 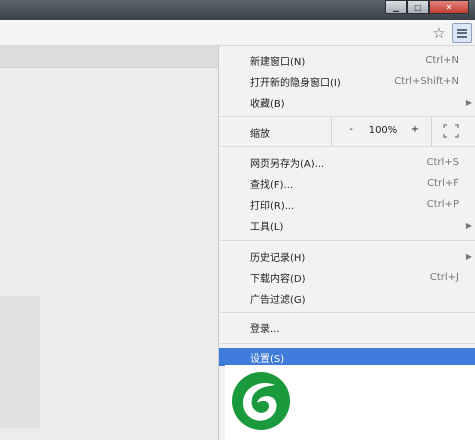 I want to click on maximize-button: □, so click(x=418, y=7).